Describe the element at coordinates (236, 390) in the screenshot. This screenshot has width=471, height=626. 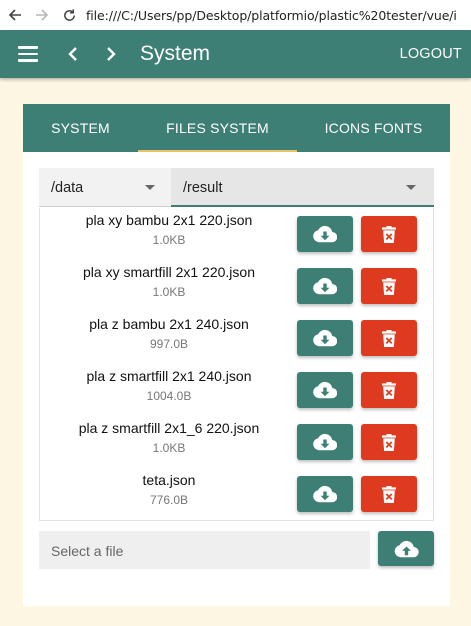
I see `list-item: pla z smartfill 2x1 240.json 1004.0B` at that location.